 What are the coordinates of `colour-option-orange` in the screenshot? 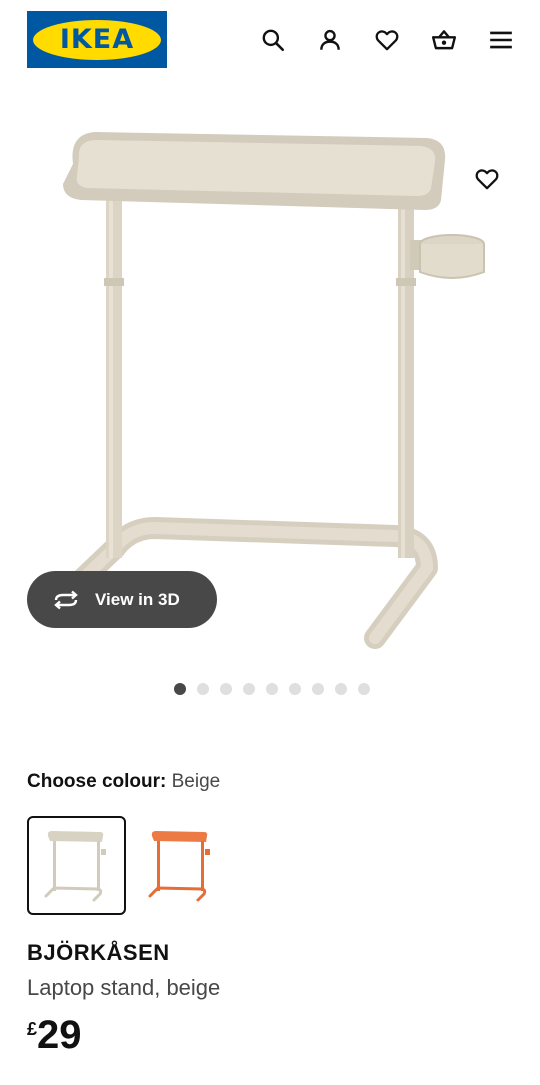 It's located at (180, 865).